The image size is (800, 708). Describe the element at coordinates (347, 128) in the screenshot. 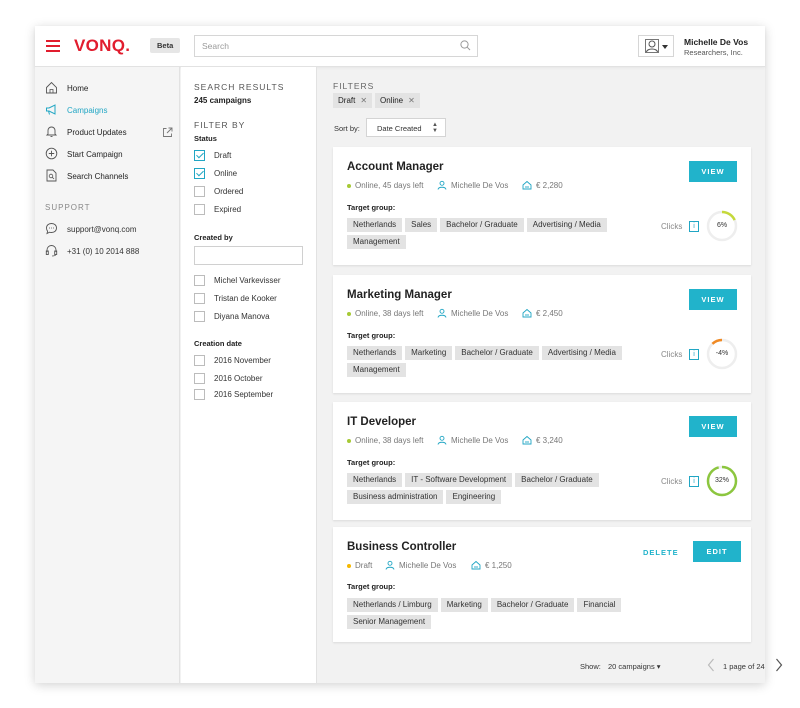

I see `sort-label: Sort by:` at that location.